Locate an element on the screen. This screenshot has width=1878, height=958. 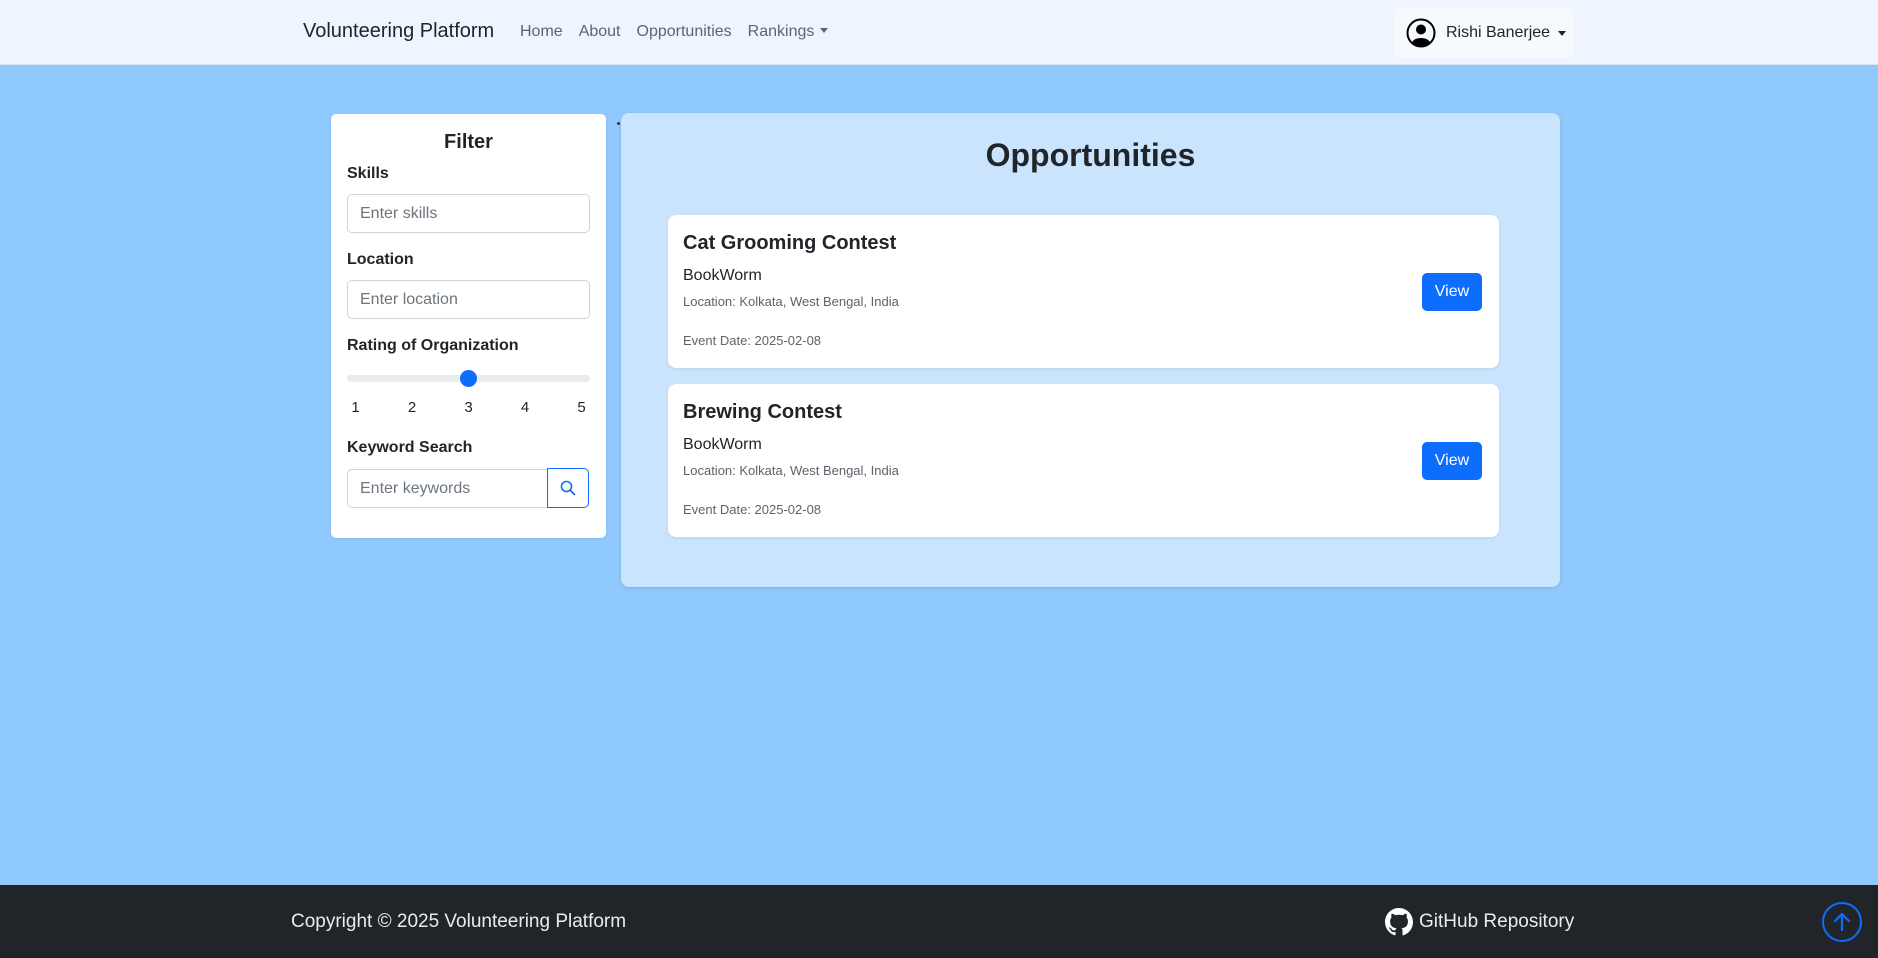
rating-label: Rating of Organization is located at coordinates (433, 345).